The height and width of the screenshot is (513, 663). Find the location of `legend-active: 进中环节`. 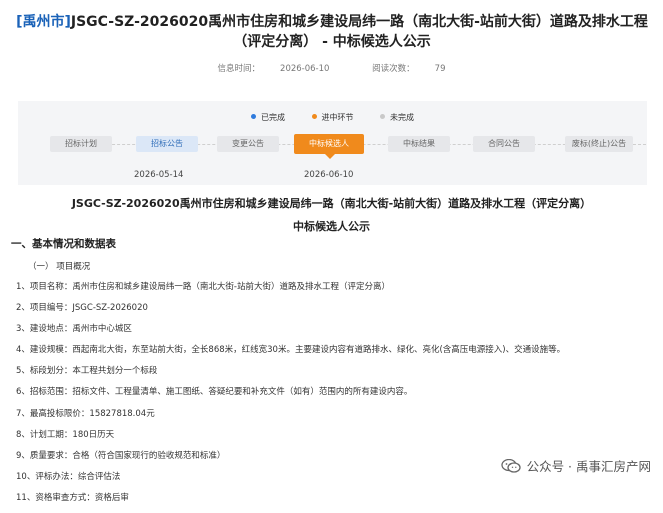

legend-active: 进中环节 is located at coordinates (332, 117).